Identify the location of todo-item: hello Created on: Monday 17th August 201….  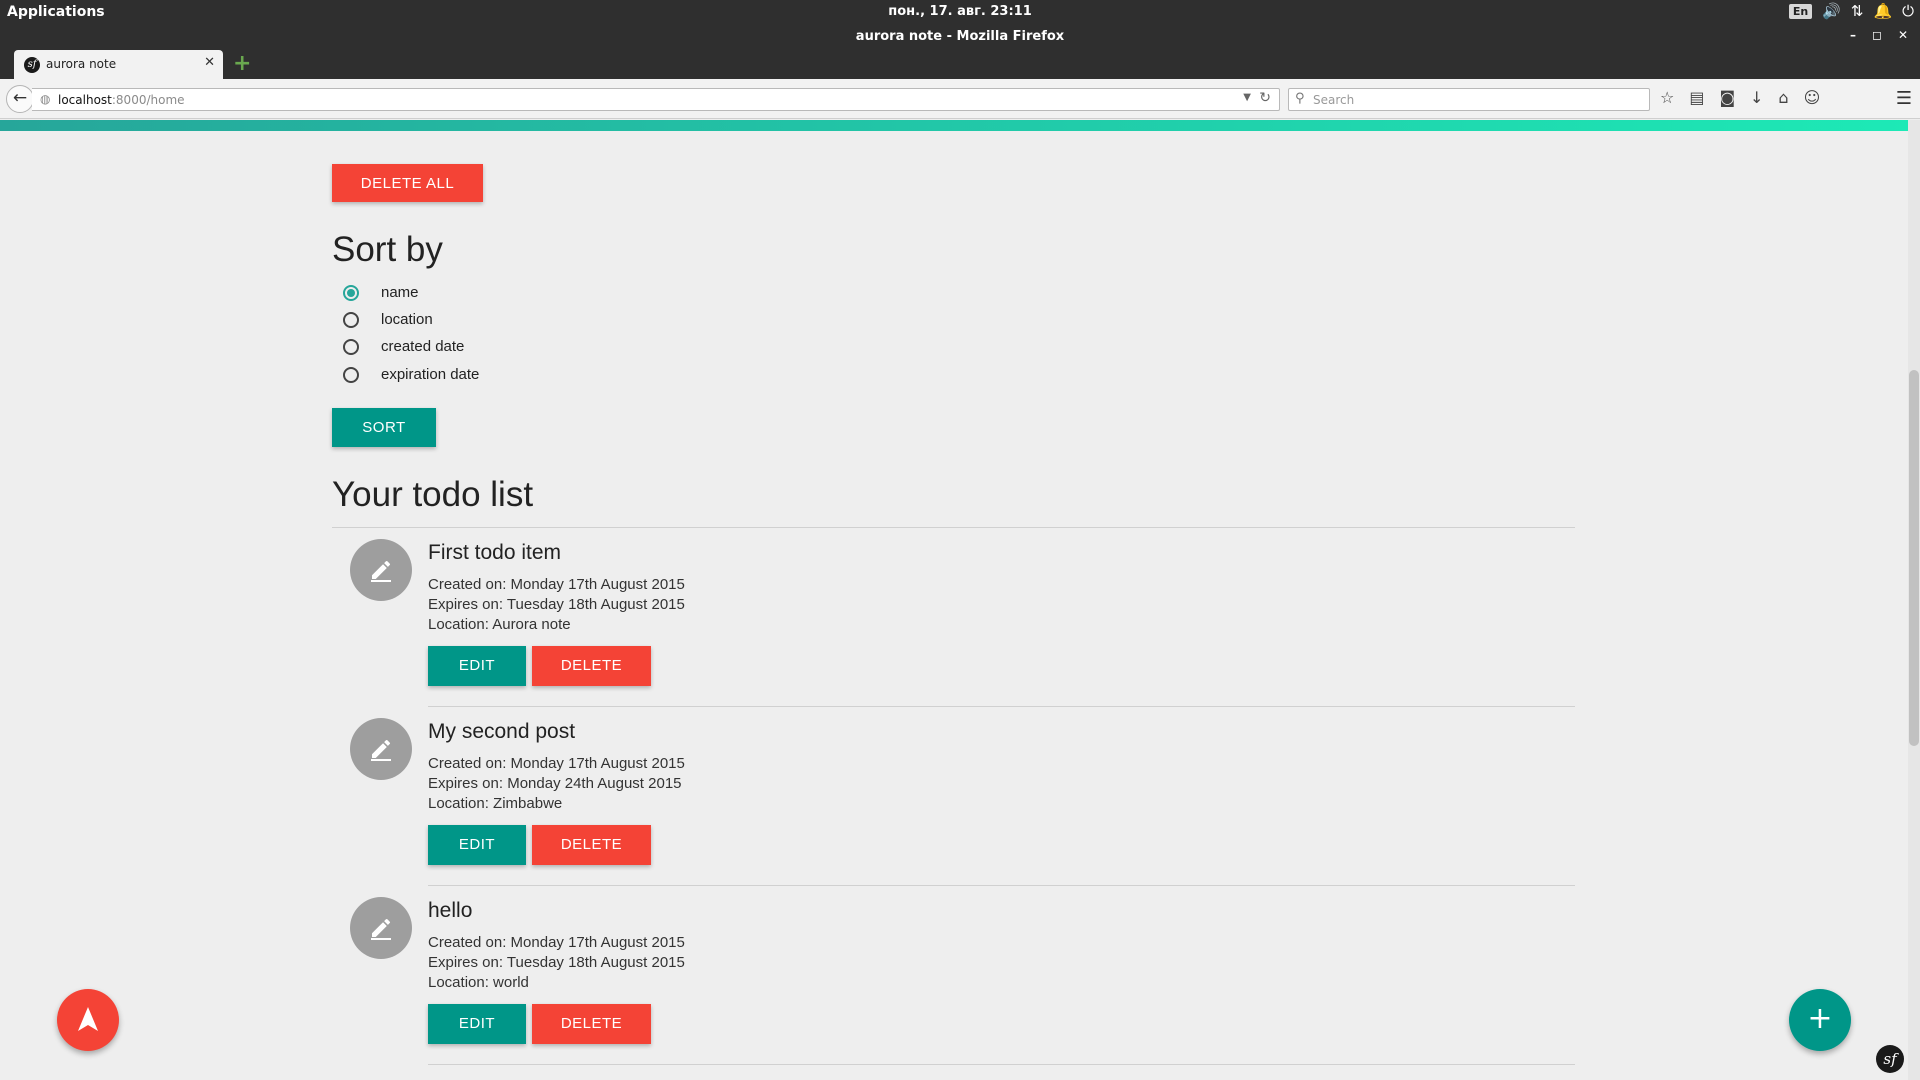
(953, 987).